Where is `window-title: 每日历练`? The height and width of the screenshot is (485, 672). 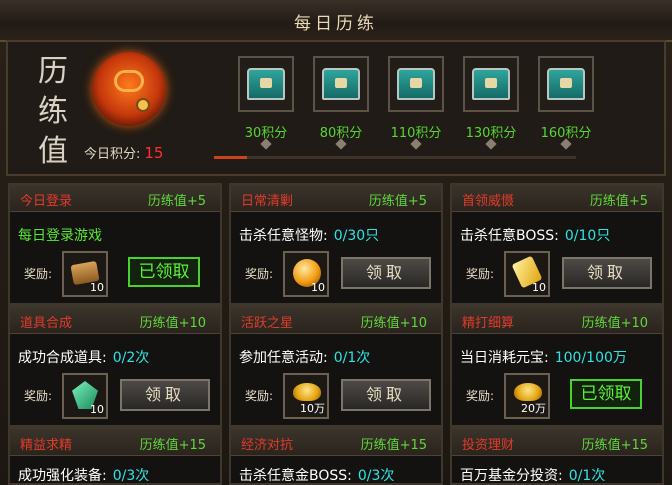 window-title: 每日历练 is located at coordinates (336, 24).